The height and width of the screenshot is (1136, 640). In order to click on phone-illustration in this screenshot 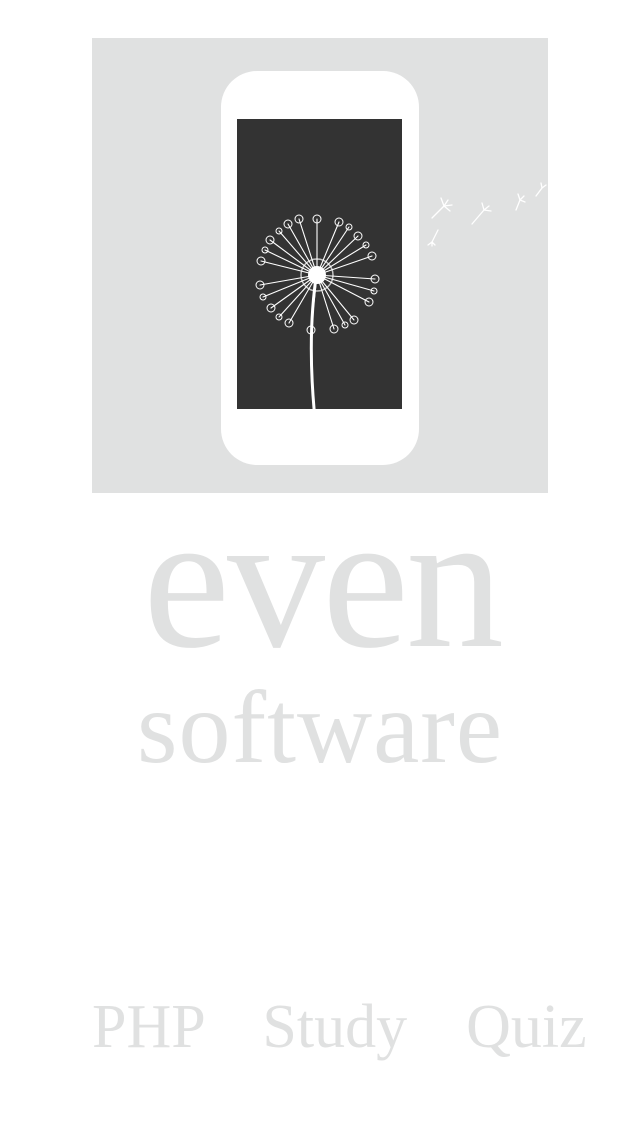, I will do `click(320, 268)`.